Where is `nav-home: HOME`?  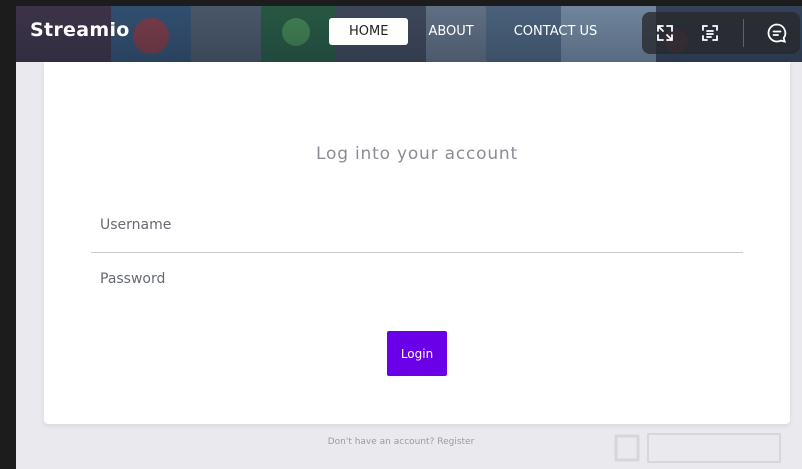
nav-home: HOME is located at coordinates (369, 31).